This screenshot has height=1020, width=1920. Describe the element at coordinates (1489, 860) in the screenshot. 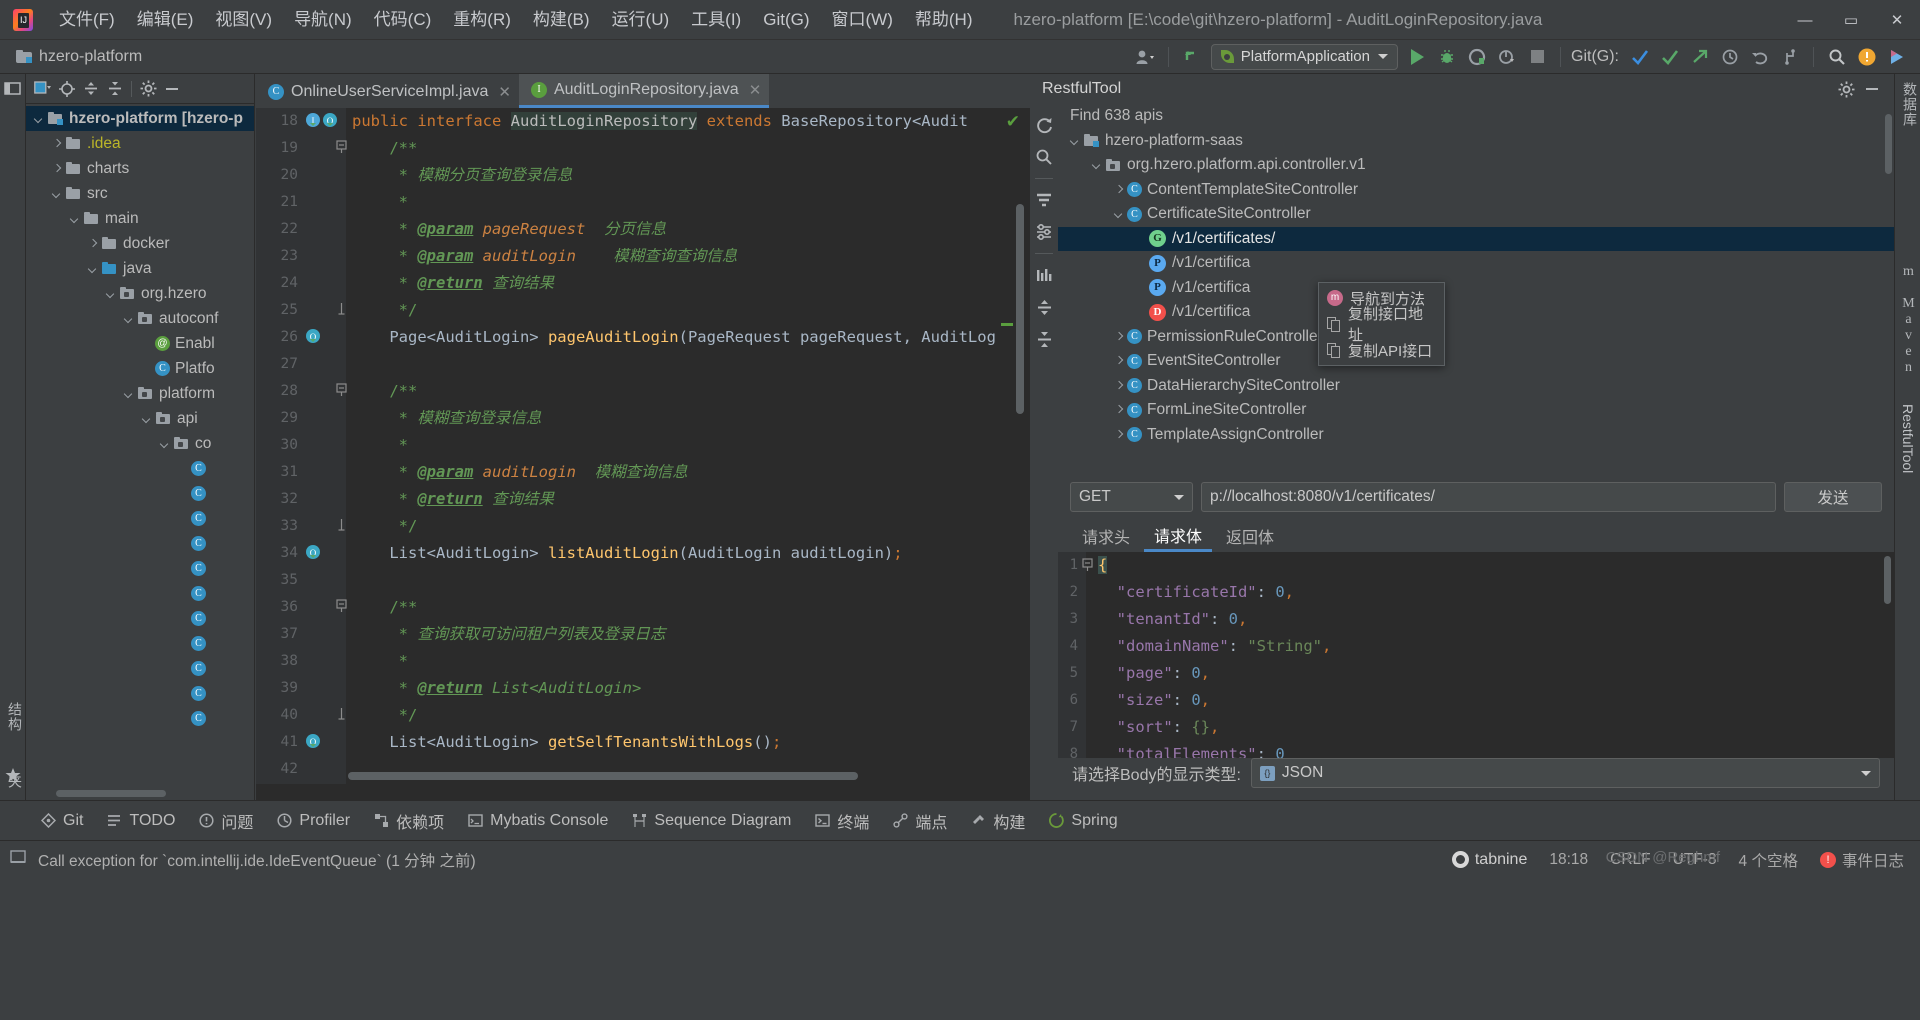

I see `tabnine-indicator: tabnine` at that location.